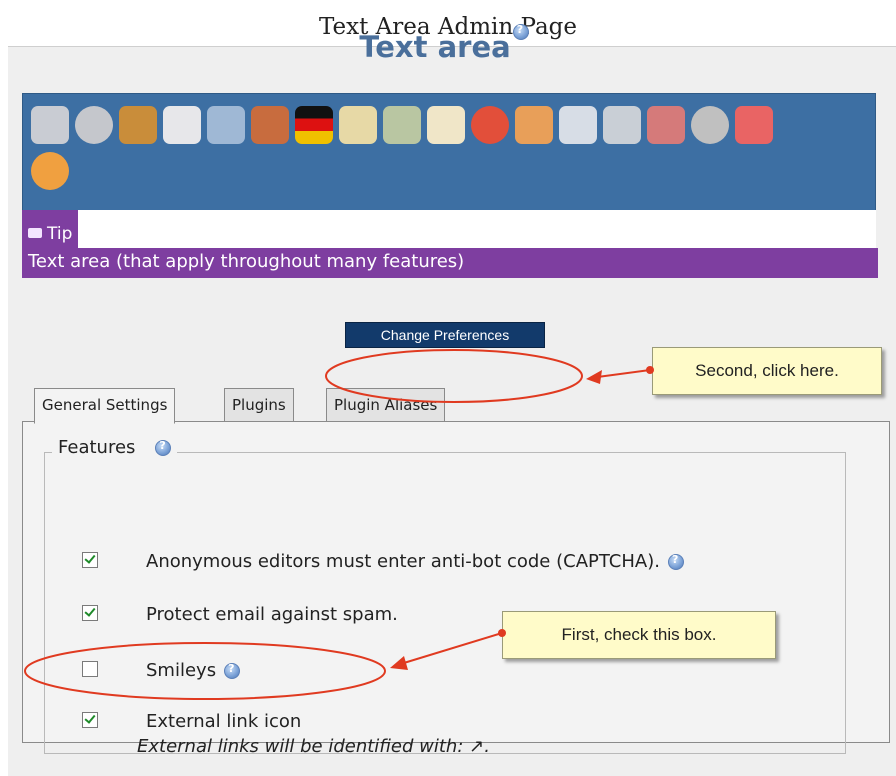  Describe the element at coordinates (259, 405) in the screenshot. I see `tab-plugins: Plugins` at that location.